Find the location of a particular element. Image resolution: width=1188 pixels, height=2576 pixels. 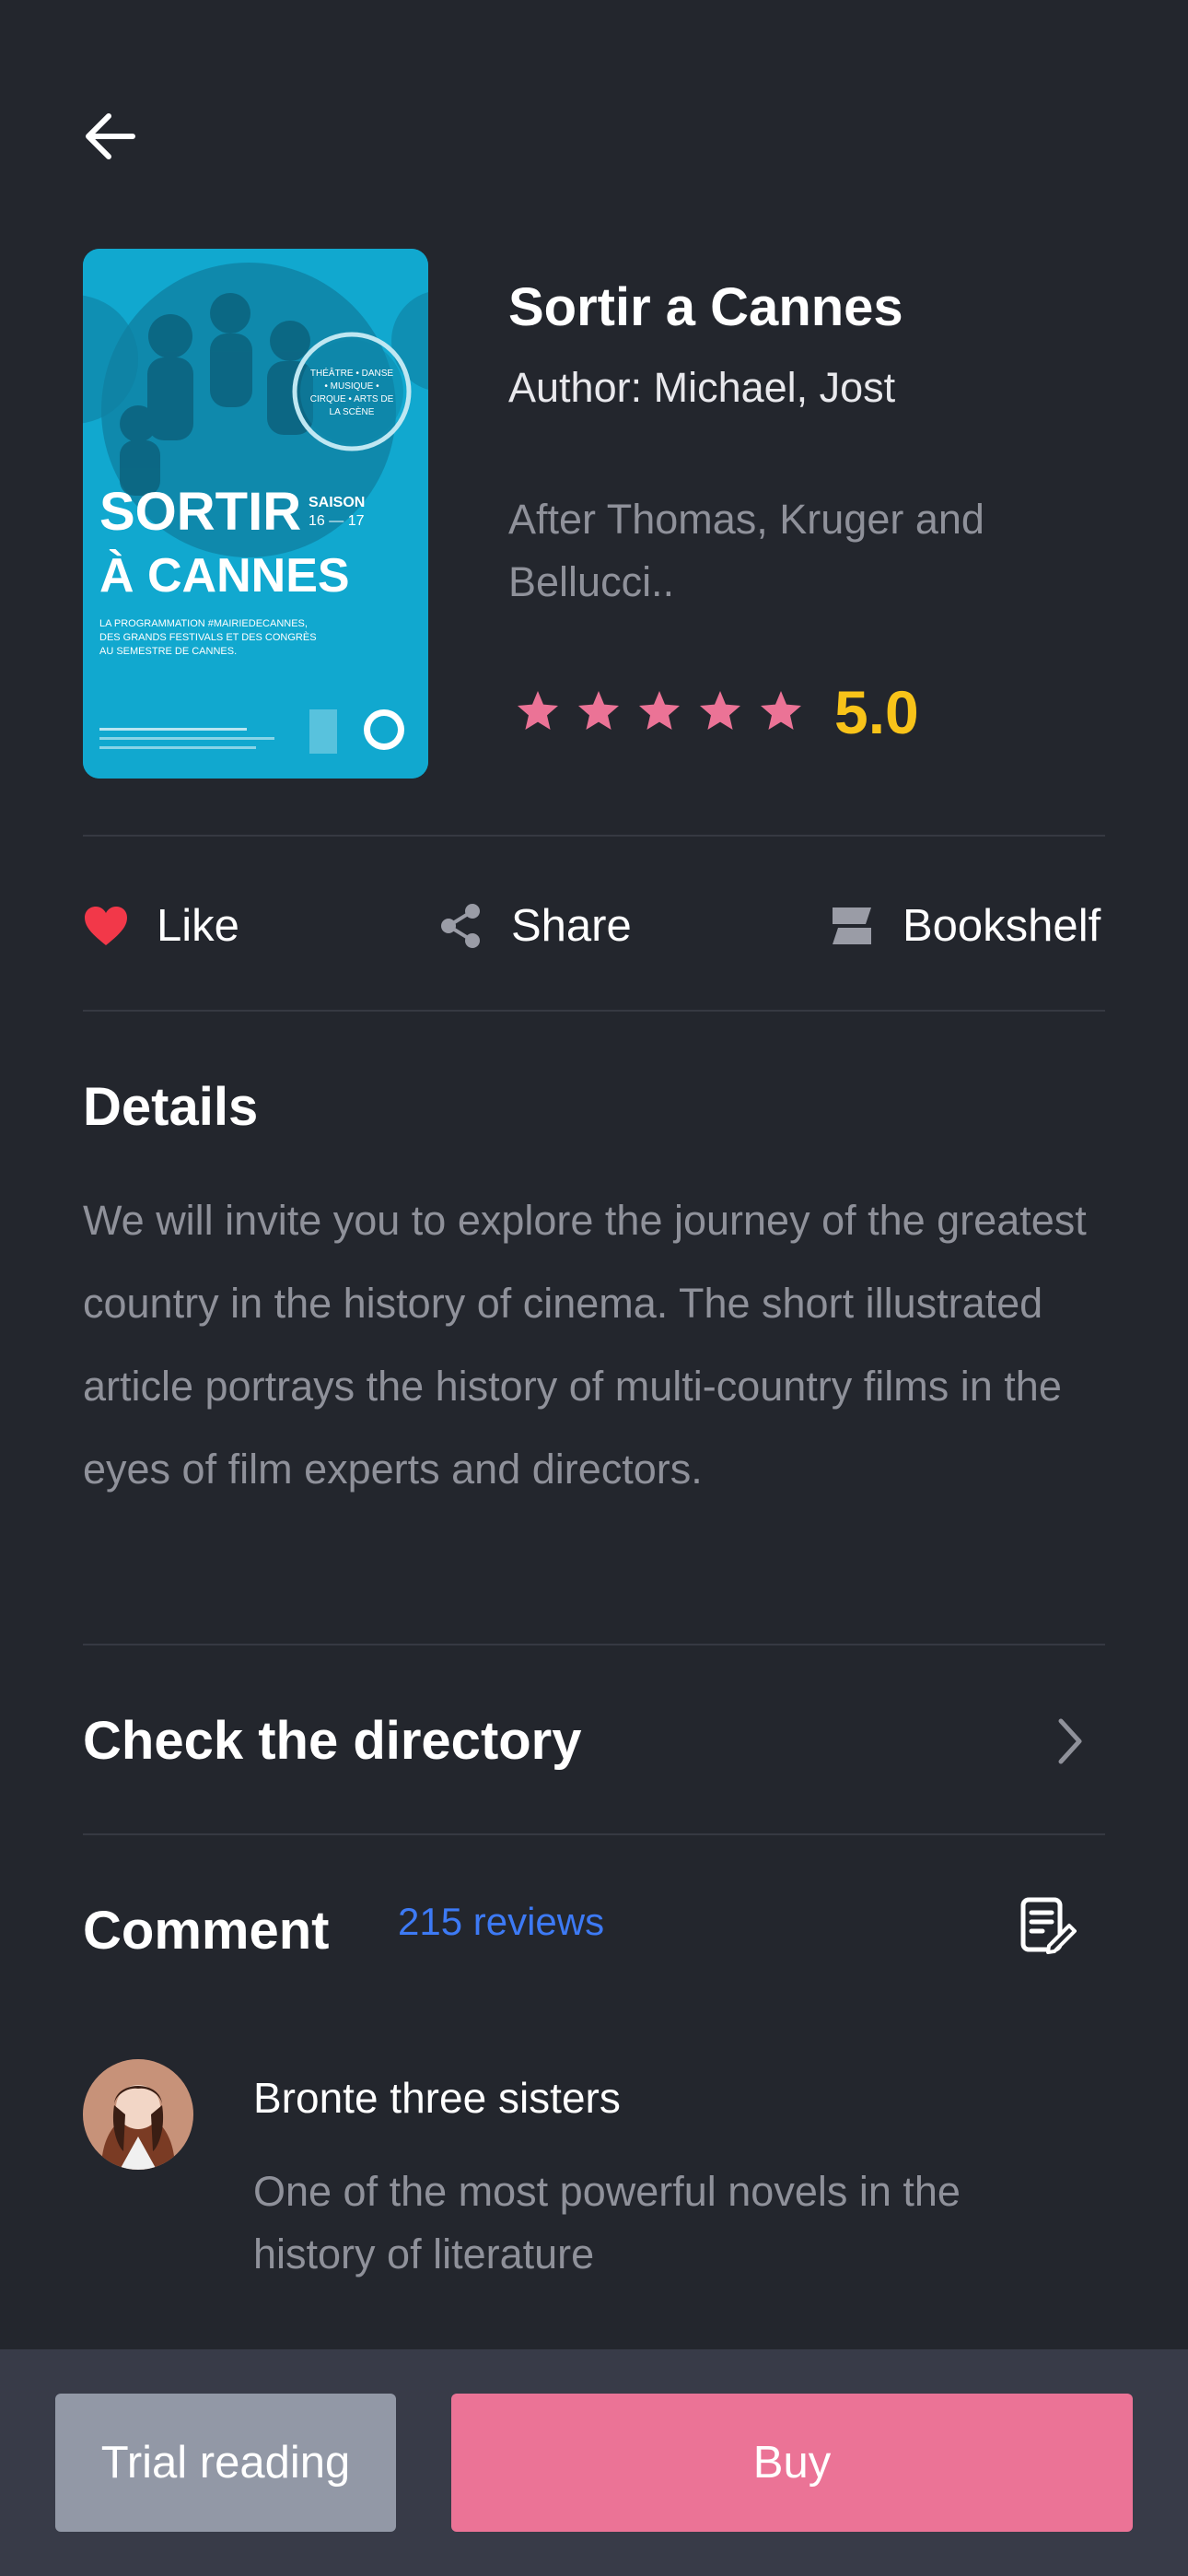

reviews-count-link: 215 reviews is located at coordinates (501, 1922).